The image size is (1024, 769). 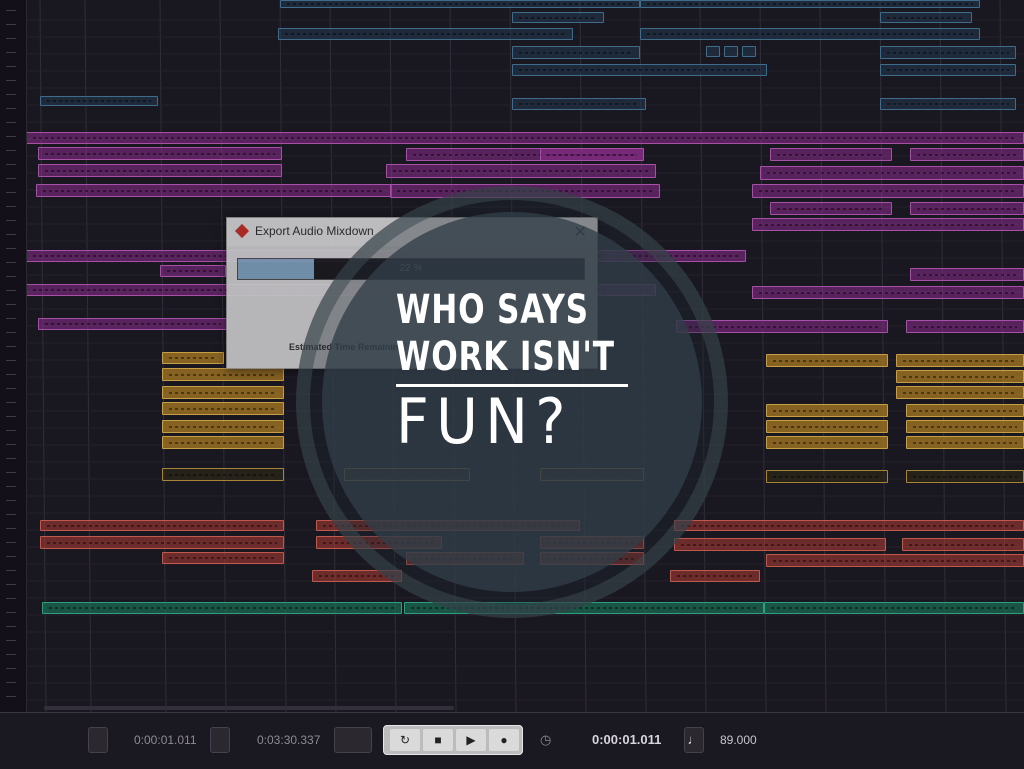 I want to click on left-locator-time: 0:00:01.011, so click(x=165, y=740).